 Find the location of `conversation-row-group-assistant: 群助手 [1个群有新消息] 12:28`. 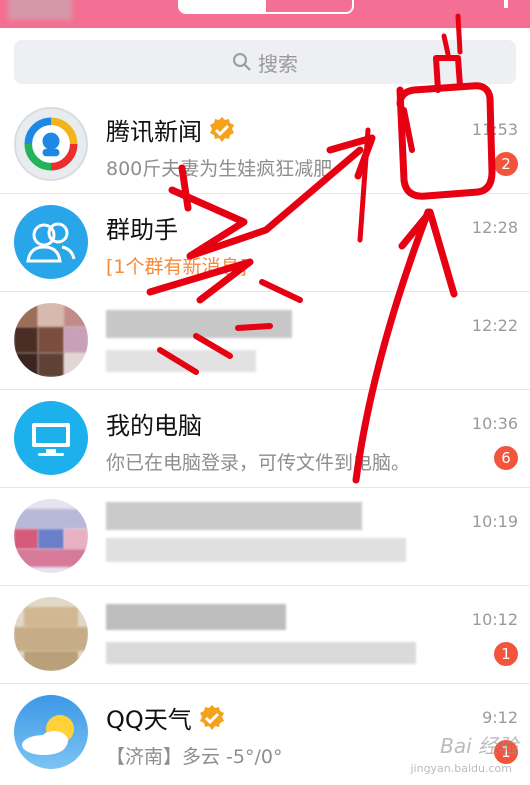

conversation-row-group-assistant: 群助手 [1个群有新消息] 12:28 is located at coordinates (265, 243).